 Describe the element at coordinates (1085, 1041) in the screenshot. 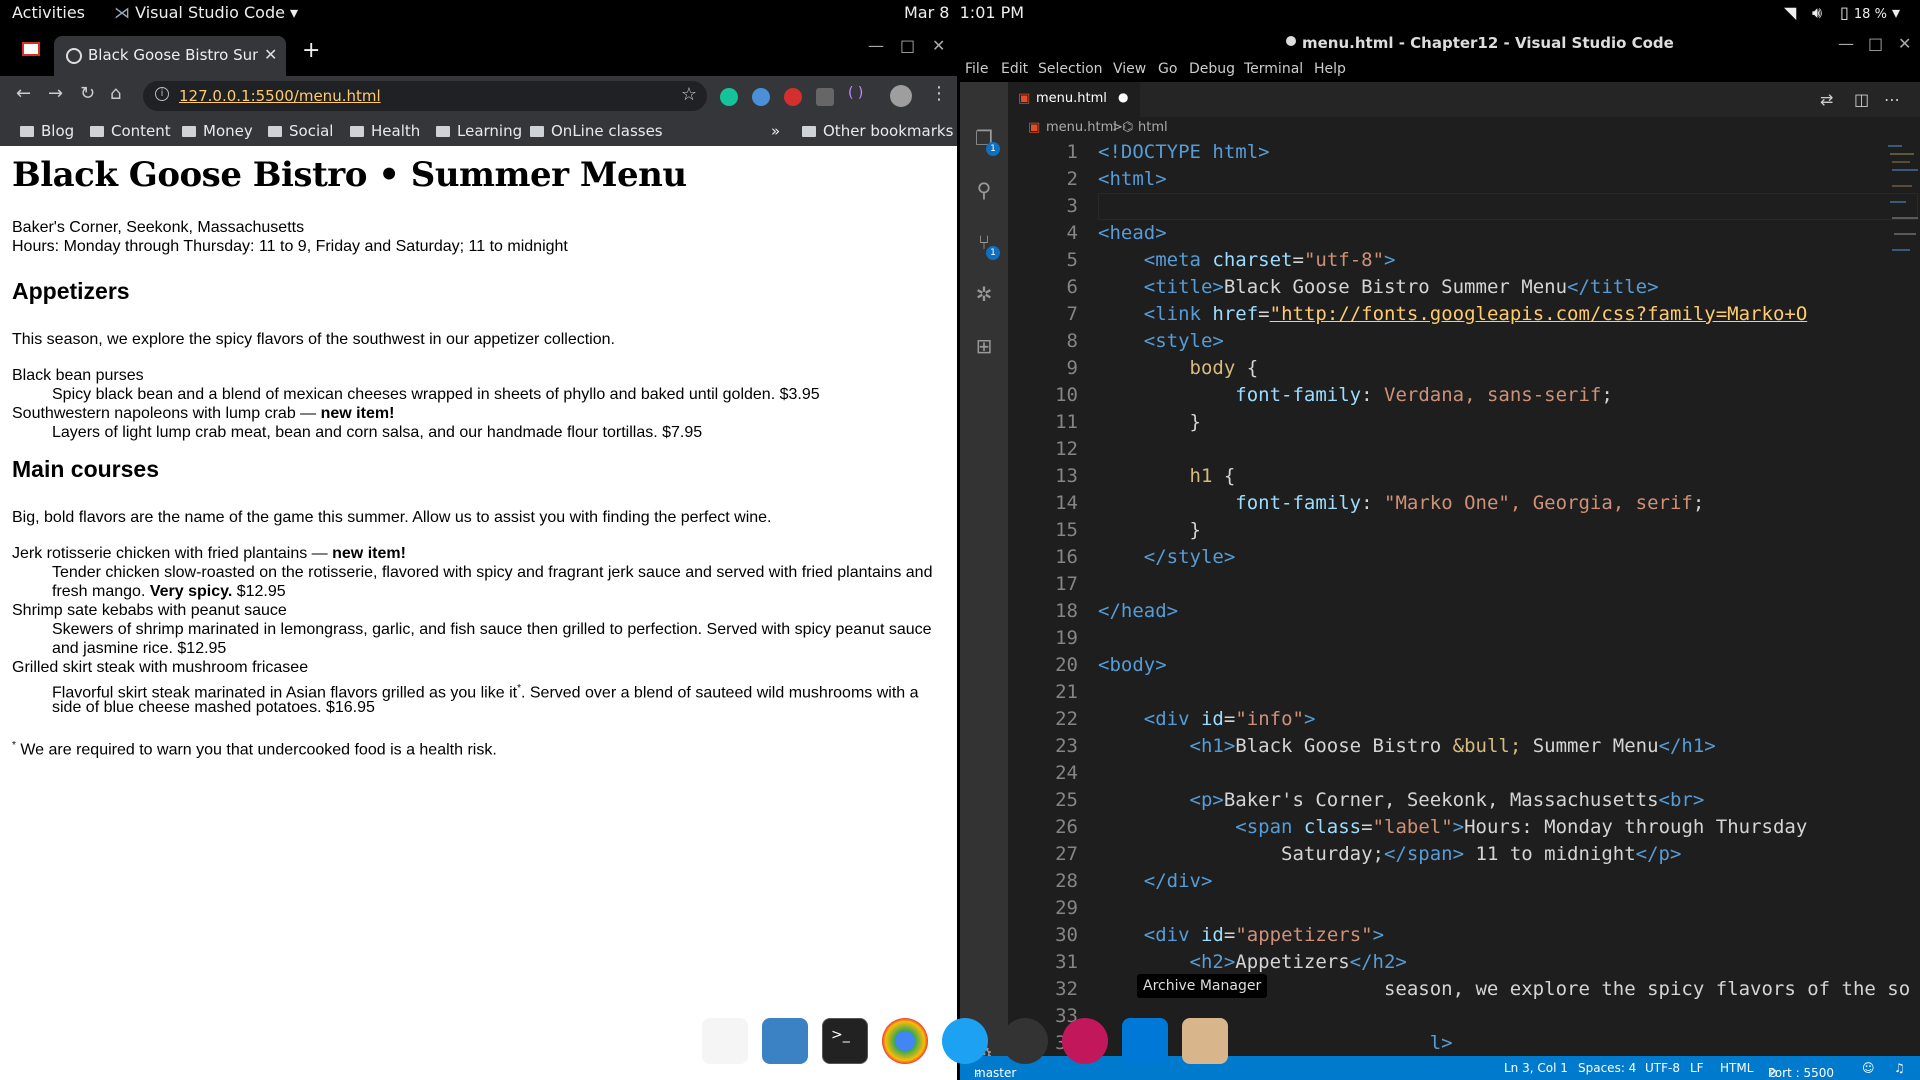

I see `audacity-icon` at that location.